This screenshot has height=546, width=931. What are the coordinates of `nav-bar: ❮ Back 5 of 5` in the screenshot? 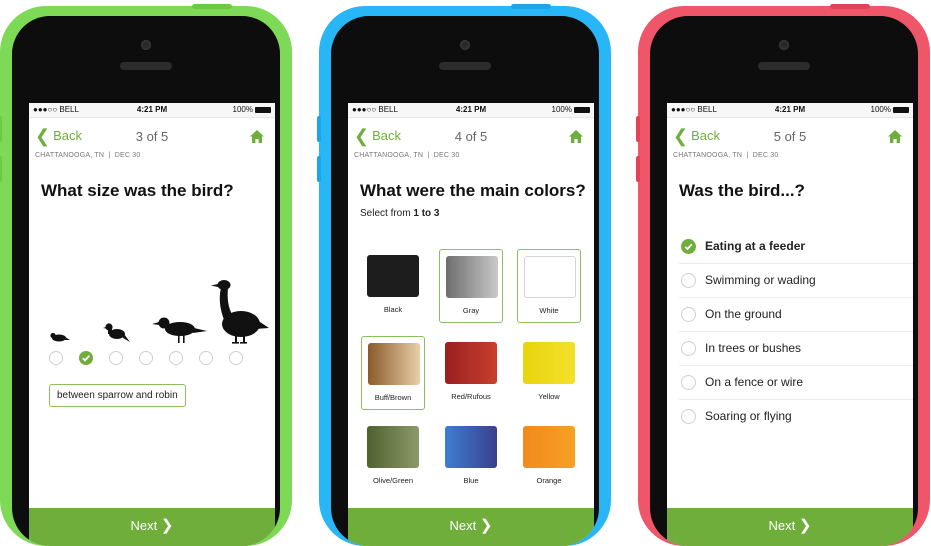 It's located at (790, 135).